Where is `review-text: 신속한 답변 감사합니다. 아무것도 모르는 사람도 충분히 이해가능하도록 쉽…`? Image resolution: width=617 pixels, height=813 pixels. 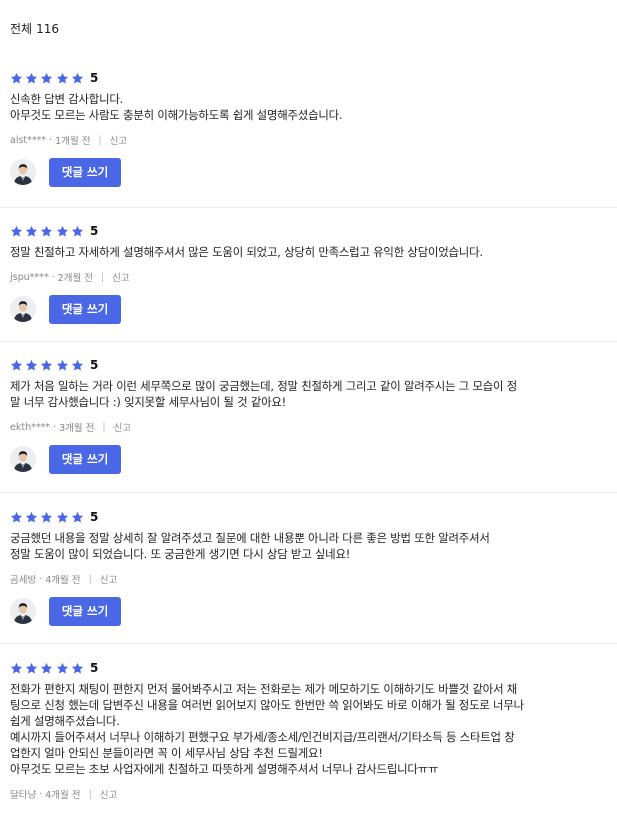
review-text: 신속한 답변 감사합니다. 아무것도 모르는 사람도 충분히 이해가능하도록 쉽… is located at coordinates (176, 107).